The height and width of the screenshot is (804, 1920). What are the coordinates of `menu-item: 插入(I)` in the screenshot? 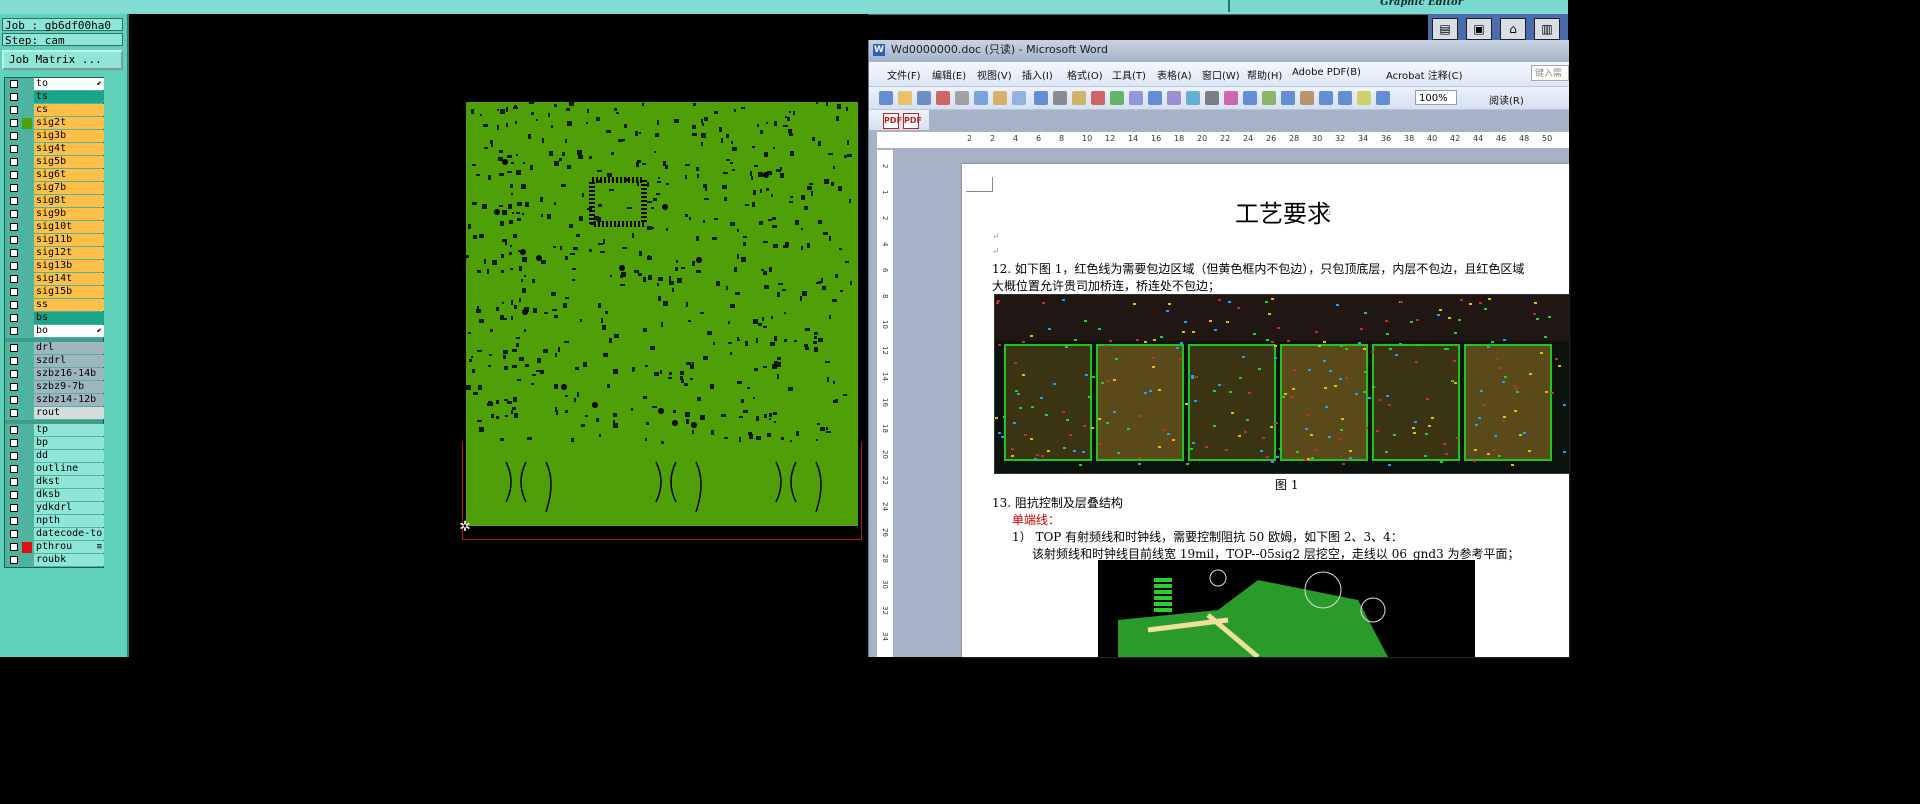 It's located at (1037, 74).